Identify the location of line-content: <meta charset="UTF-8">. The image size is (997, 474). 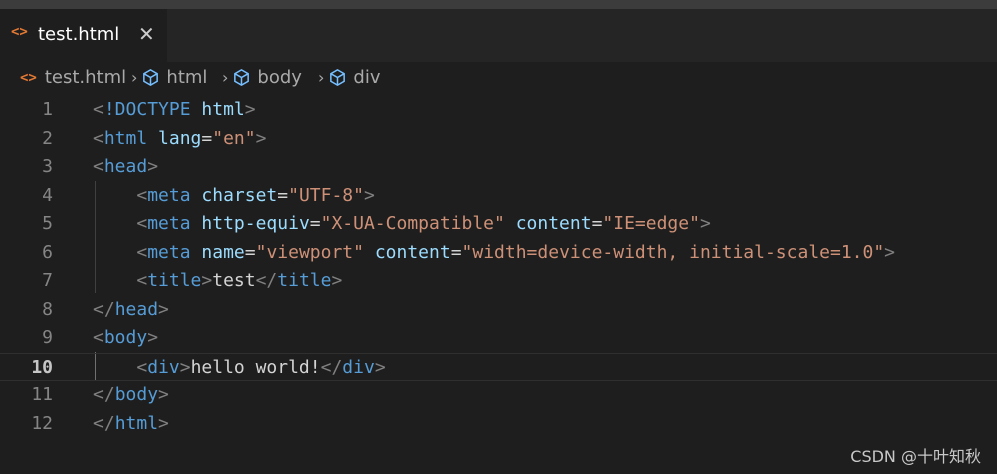
(234, 196).